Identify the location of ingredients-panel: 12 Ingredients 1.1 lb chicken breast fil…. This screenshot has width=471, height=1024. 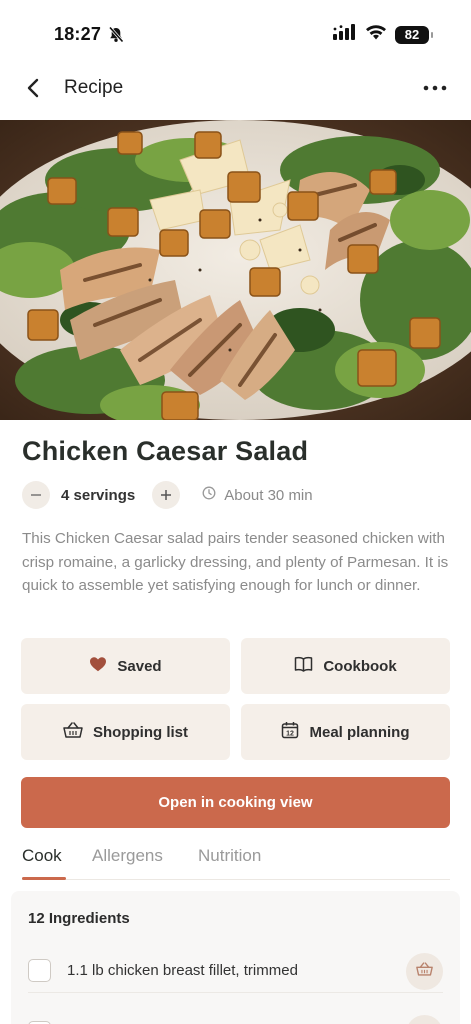
(235, 957).